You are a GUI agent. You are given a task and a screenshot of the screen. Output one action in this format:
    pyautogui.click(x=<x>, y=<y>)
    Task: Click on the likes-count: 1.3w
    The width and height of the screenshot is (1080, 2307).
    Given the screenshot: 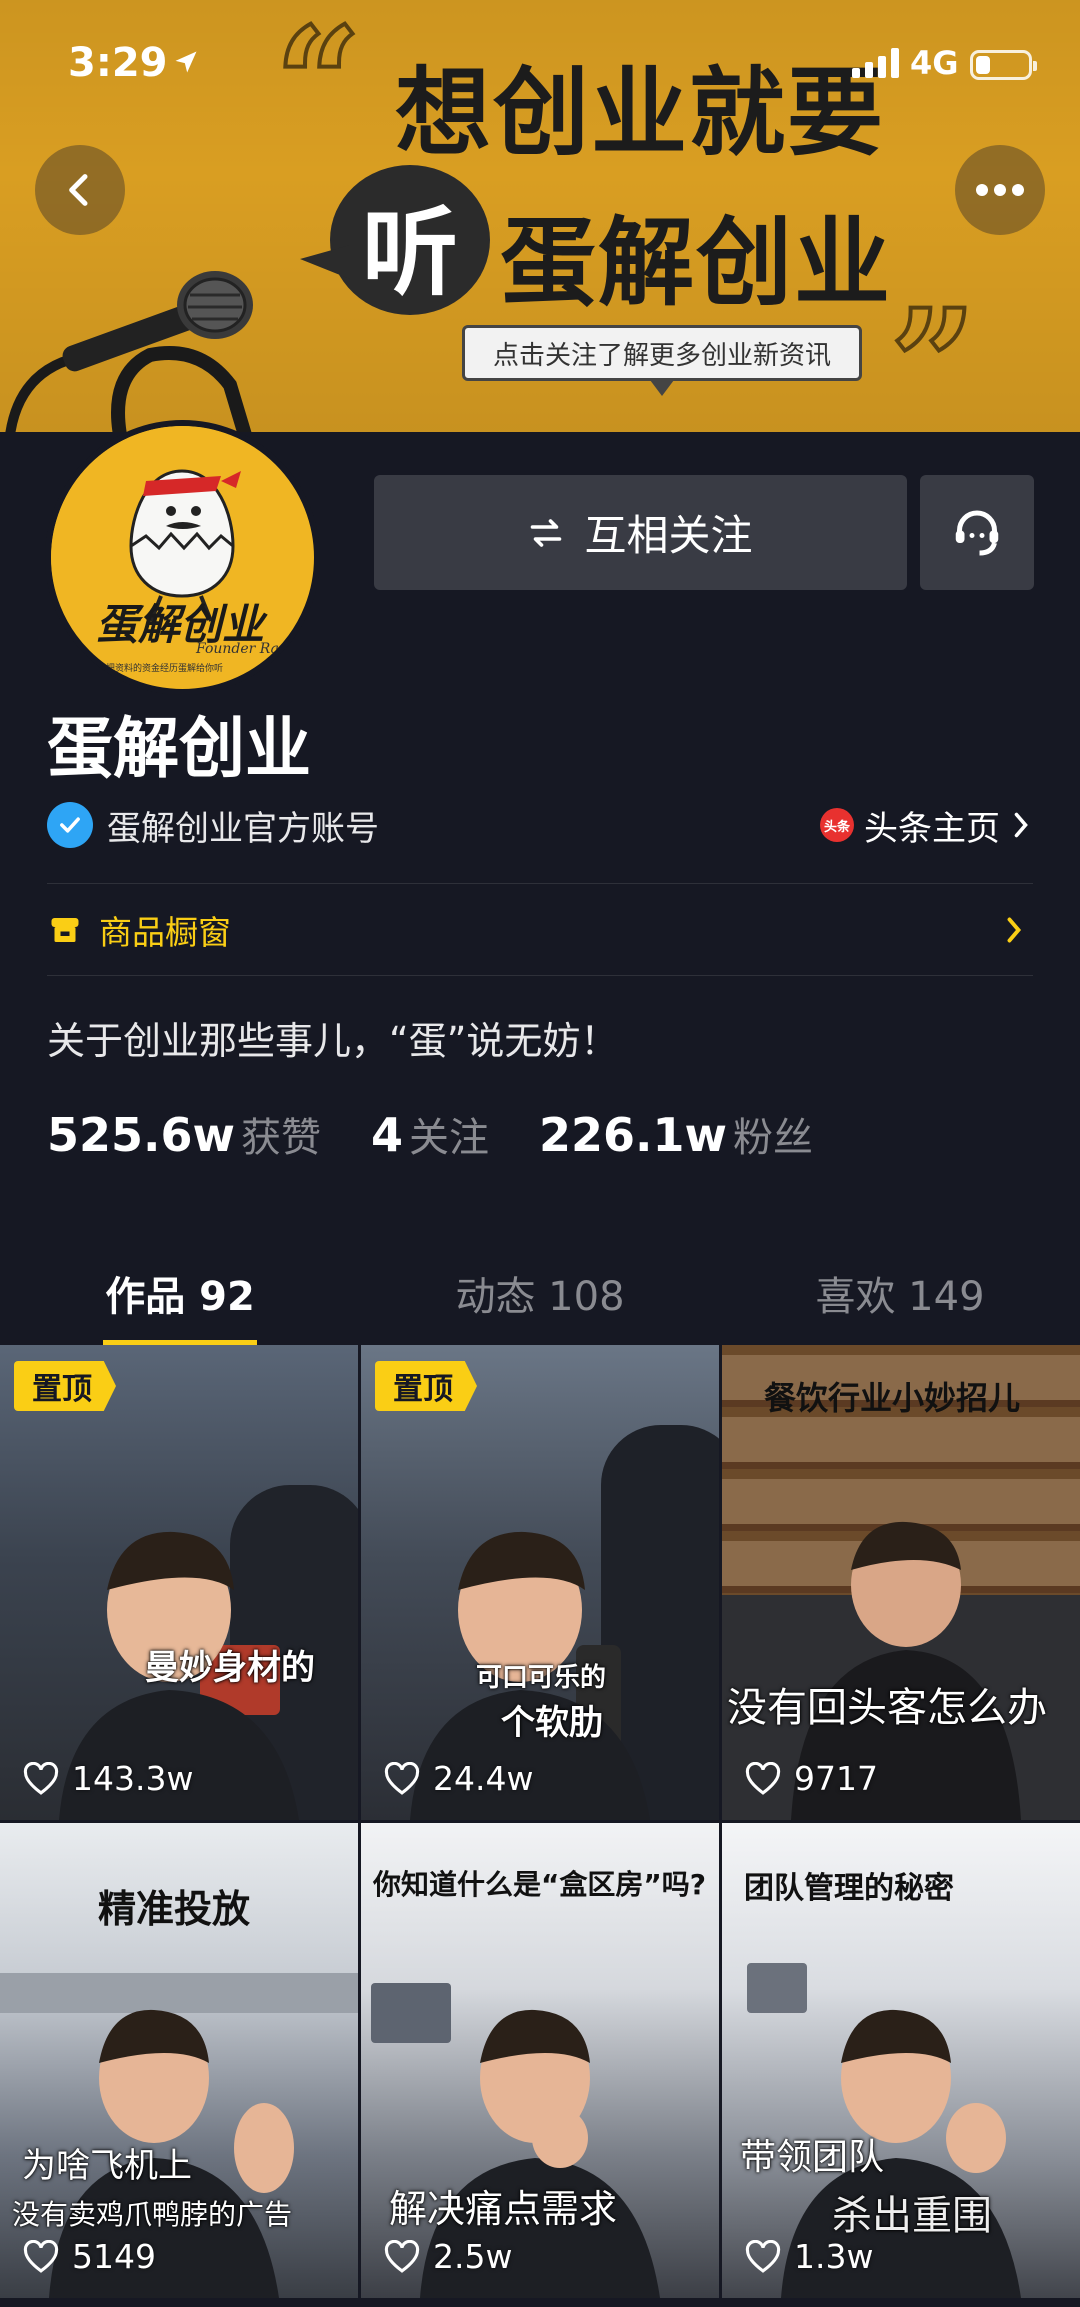 What is the action you would take?
    pyautogui.click(x=834, y=2256)
    